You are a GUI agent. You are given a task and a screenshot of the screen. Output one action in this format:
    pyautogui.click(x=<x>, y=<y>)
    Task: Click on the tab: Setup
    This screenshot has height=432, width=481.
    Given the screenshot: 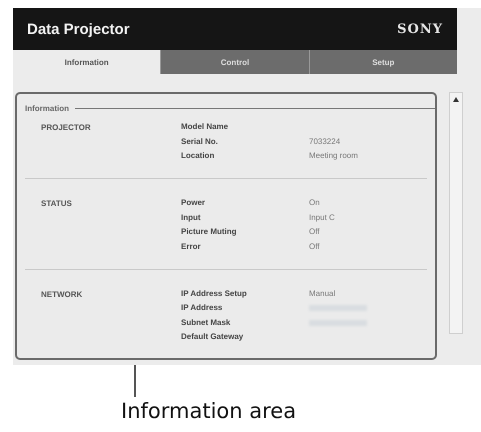 What is the action you would take?
    pyautogui.click(x=382, y=62)
    